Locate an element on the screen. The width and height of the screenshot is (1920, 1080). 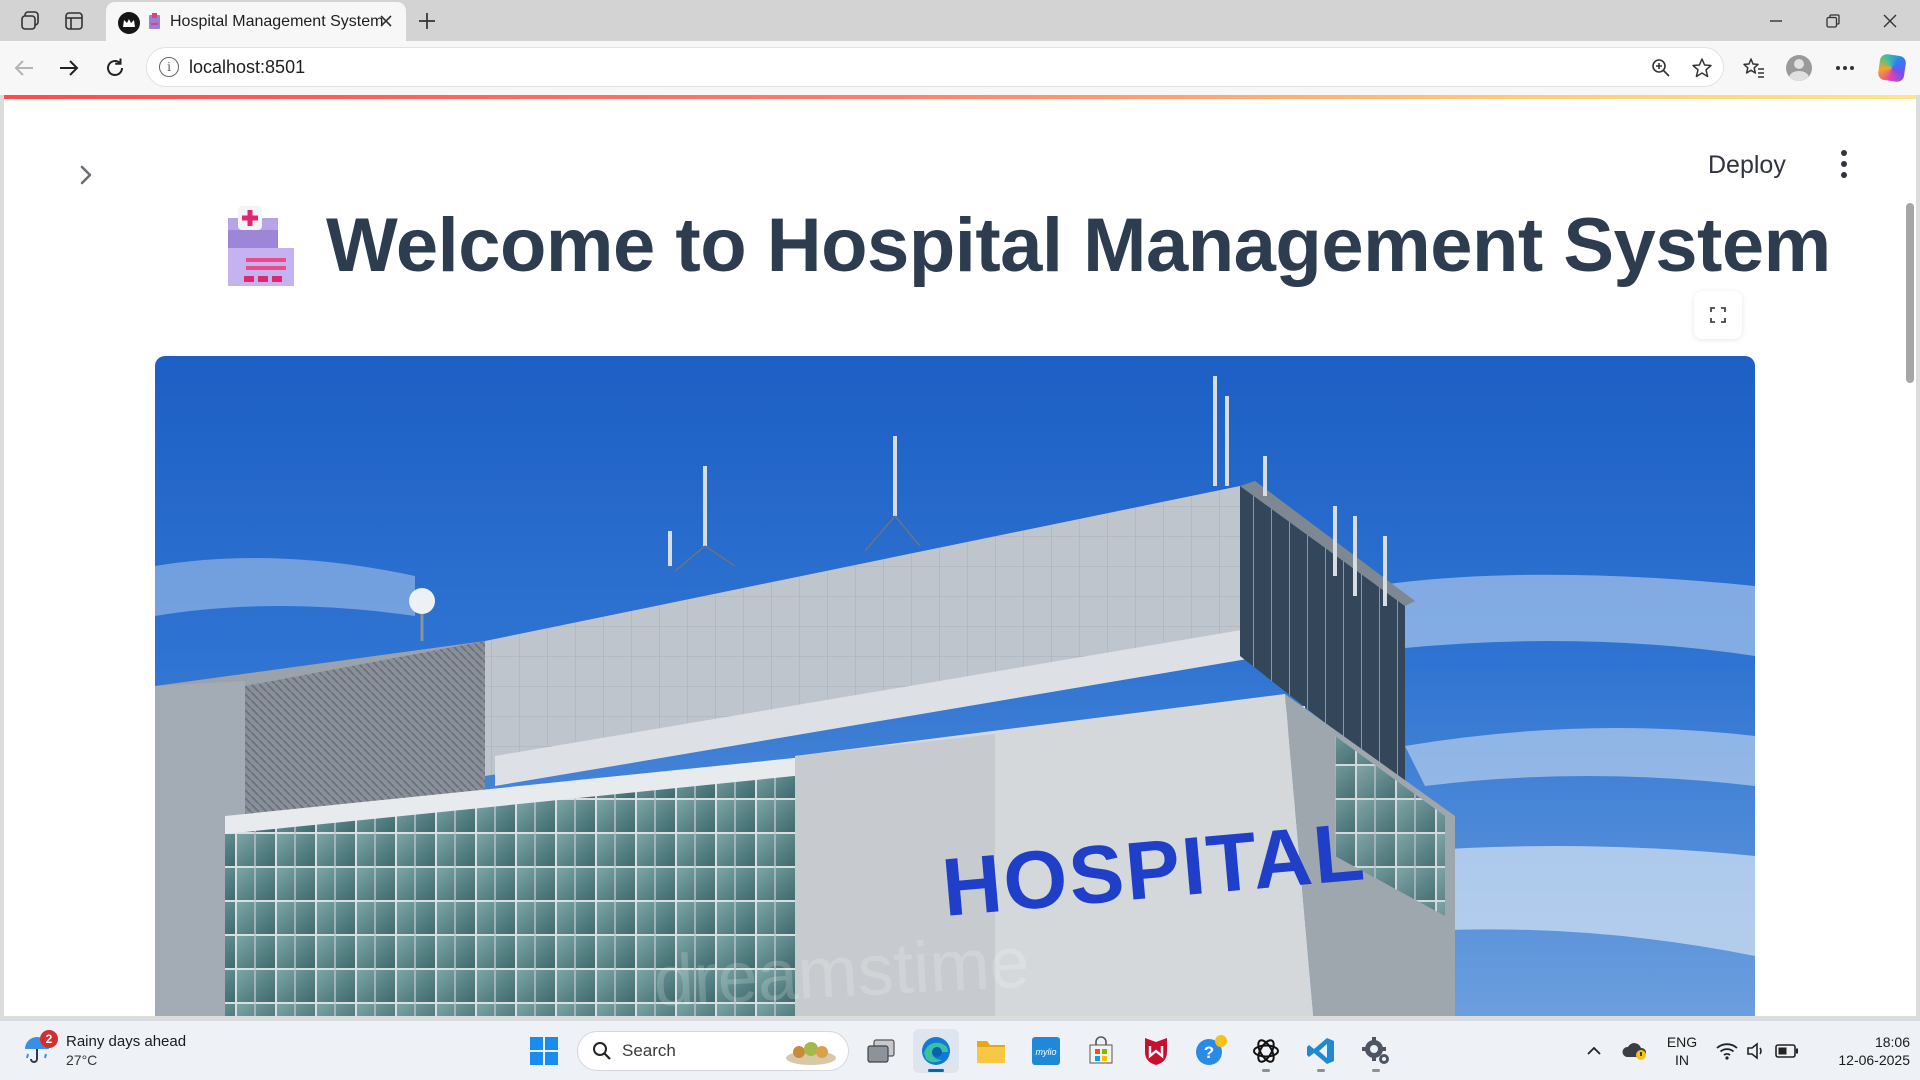
tab-title: Hospital Management System is located at coordinates (277, 21).